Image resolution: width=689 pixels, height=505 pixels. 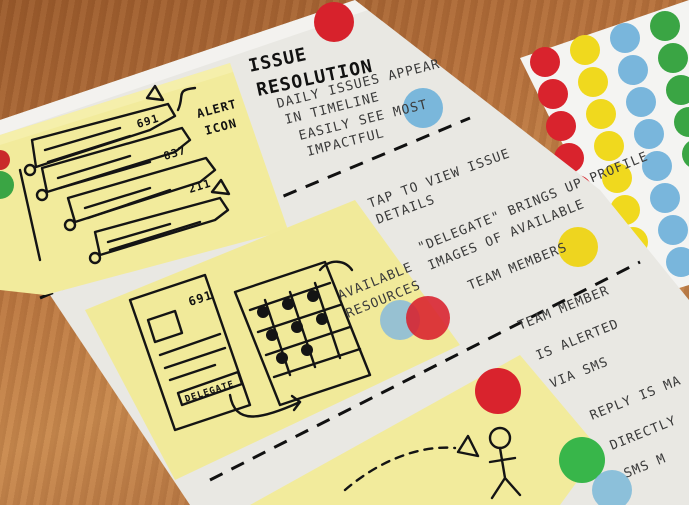 I want to click on red-overlap-sticker, so click(x=428, y=318).